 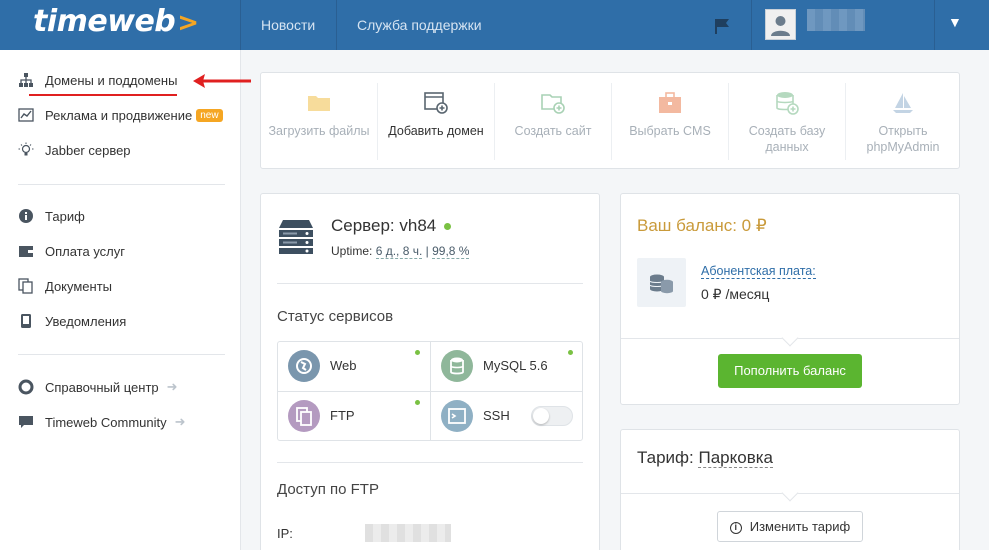 What do you see at coordinates (120, 115) in the screenshot?
I see `sidebar-item-ads: Реклама и продвижение new` at bounding box center [120, 115].